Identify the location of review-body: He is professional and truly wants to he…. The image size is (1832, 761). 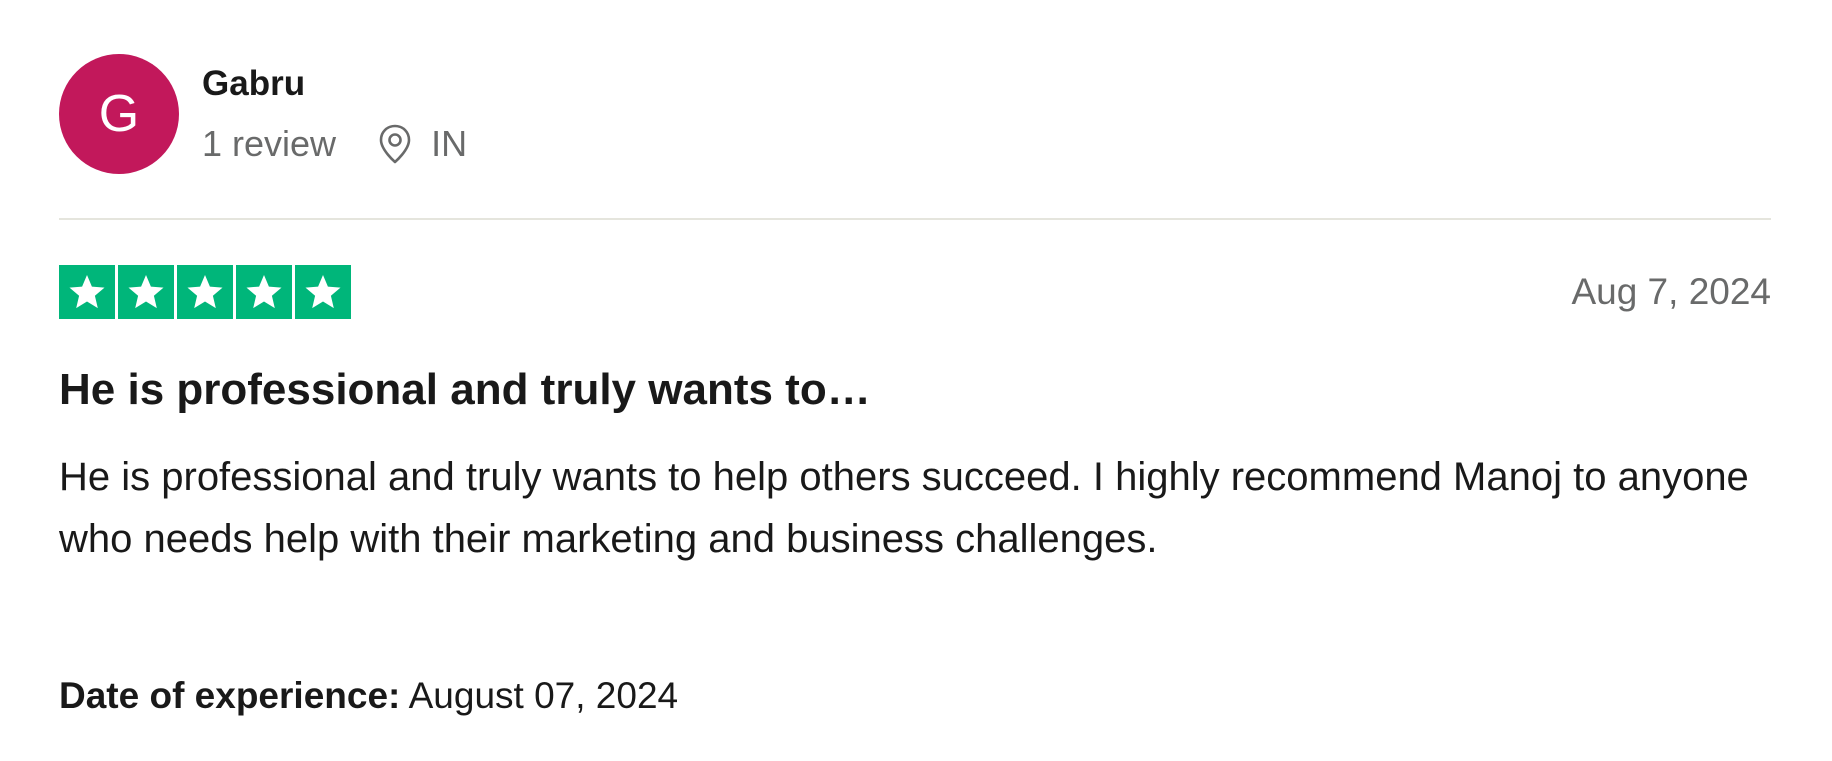
(904, 508).